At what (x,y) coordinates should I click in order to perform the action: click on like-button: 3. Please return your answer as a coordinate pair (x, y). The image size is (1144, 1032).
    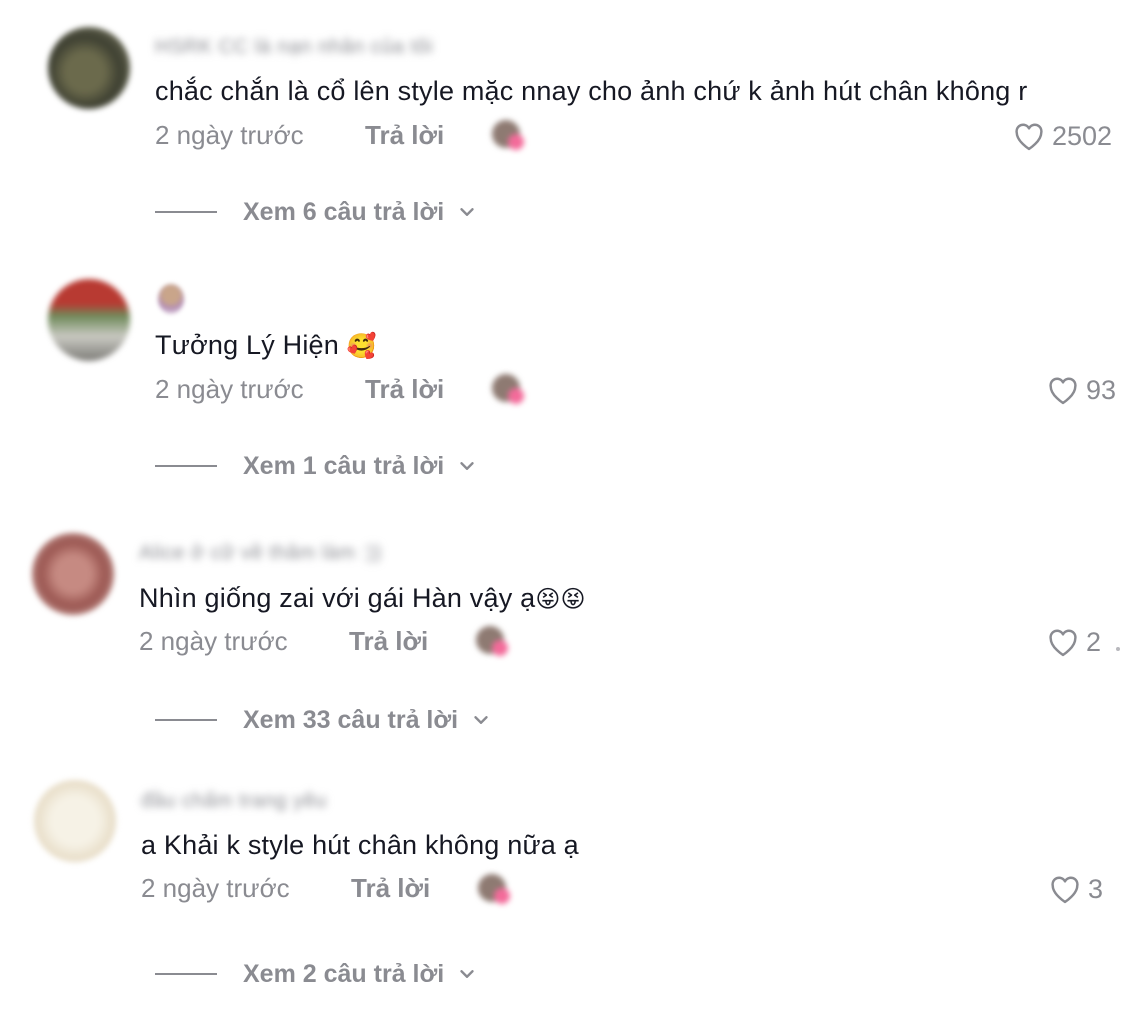
    Looking at the image, I should click on (1075, 889).